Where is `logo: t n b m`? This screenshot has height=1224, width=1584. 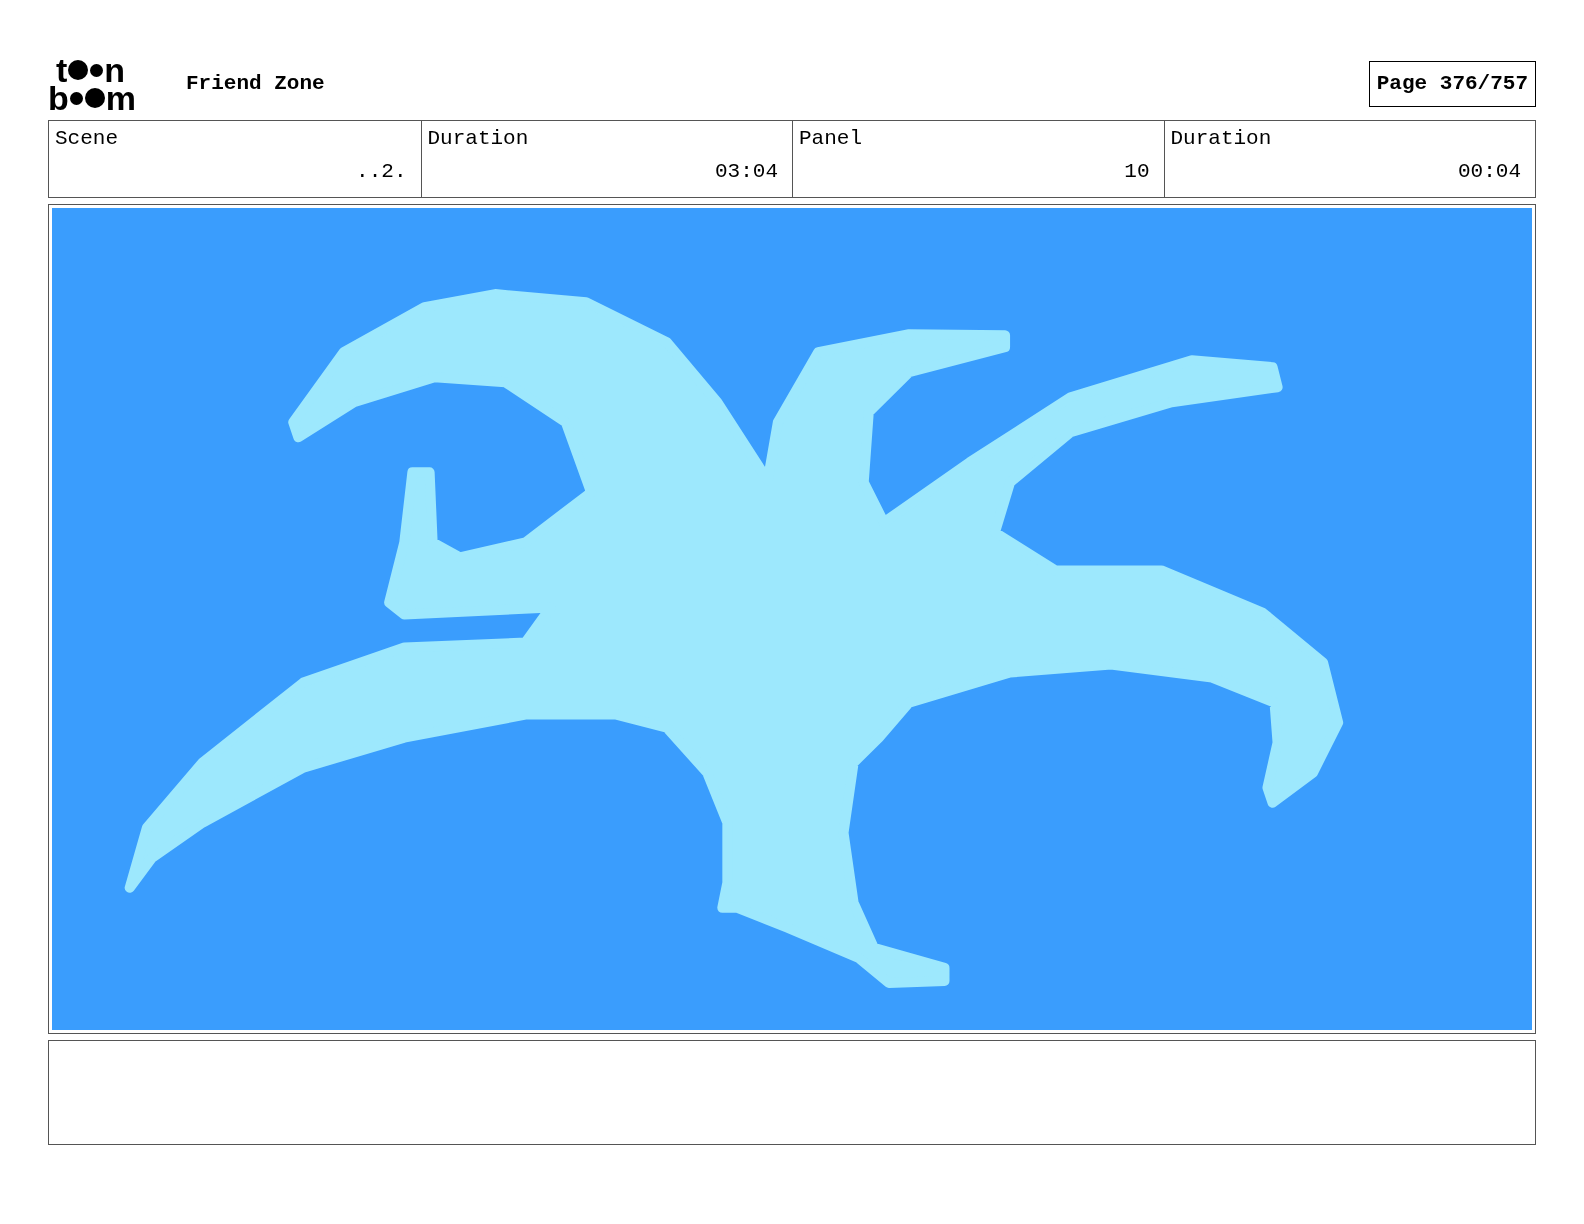
logo: t n b m is located at coordinates (92, 84).